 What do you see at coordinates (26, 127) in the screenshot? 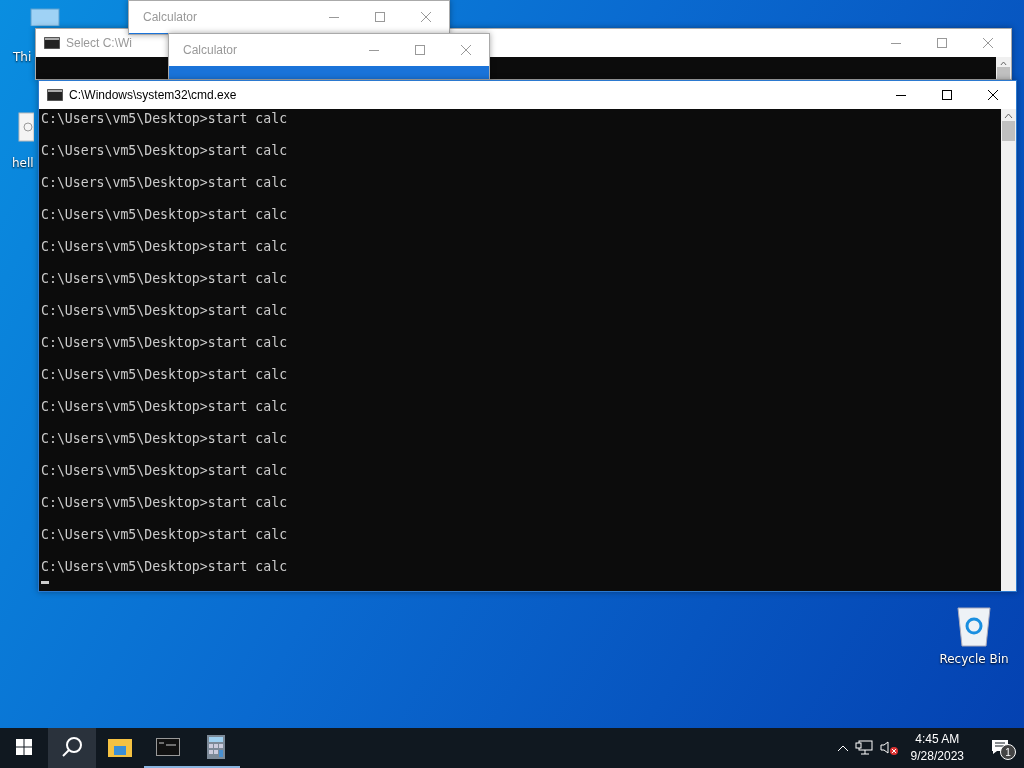
I see `document-icon` at bounding box center [26, 127].